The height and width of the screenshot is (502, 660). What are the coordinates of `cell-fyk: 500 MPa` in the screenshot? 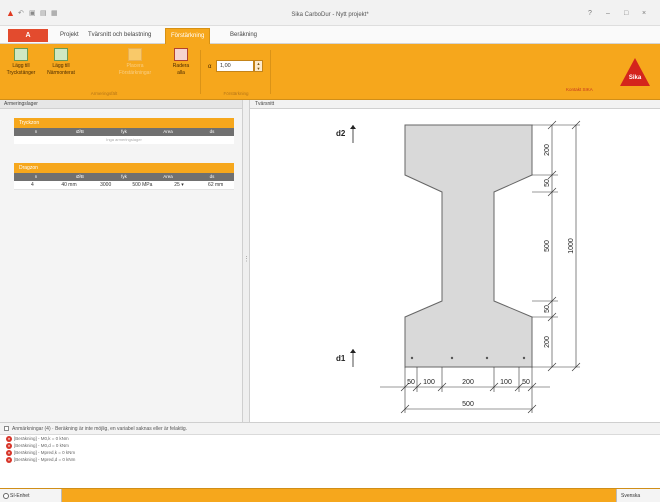 It's located at (142, 185).